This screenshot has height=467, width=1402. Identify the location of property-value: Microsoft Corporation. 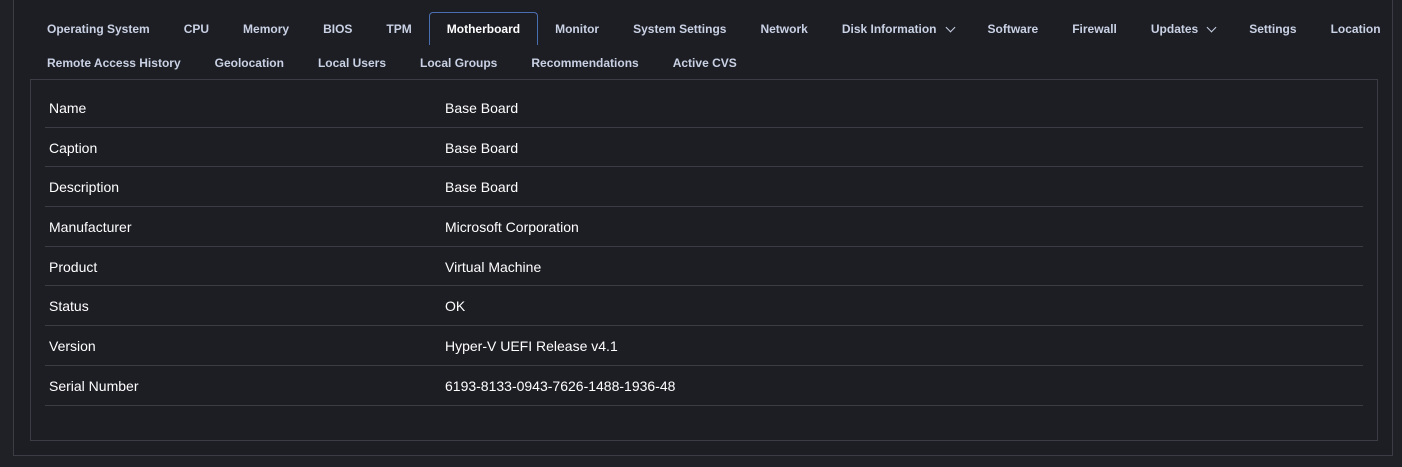
(512, 227).